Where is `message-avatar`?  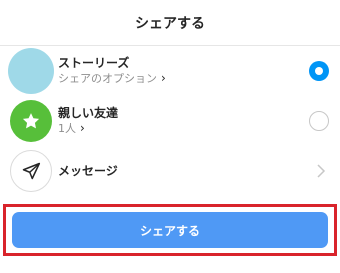 message-avatar is located at coordinates (31, 171).